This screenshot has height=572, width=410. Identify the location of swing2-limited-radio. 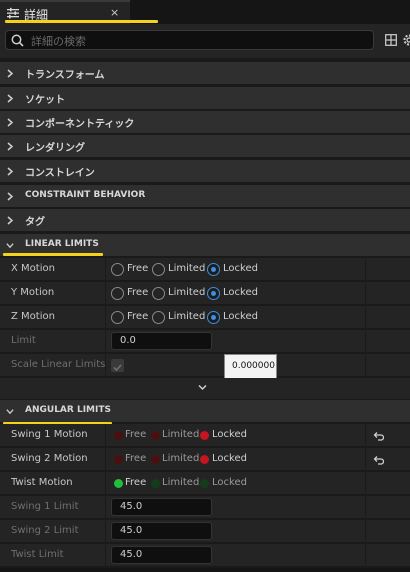
(155, 459).